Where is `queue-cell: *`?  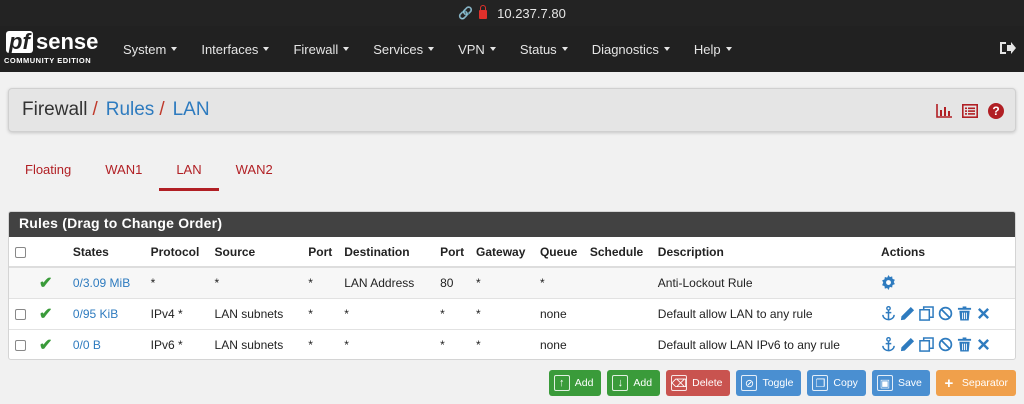 queue-cell: * is located at coordinates (564, 283).